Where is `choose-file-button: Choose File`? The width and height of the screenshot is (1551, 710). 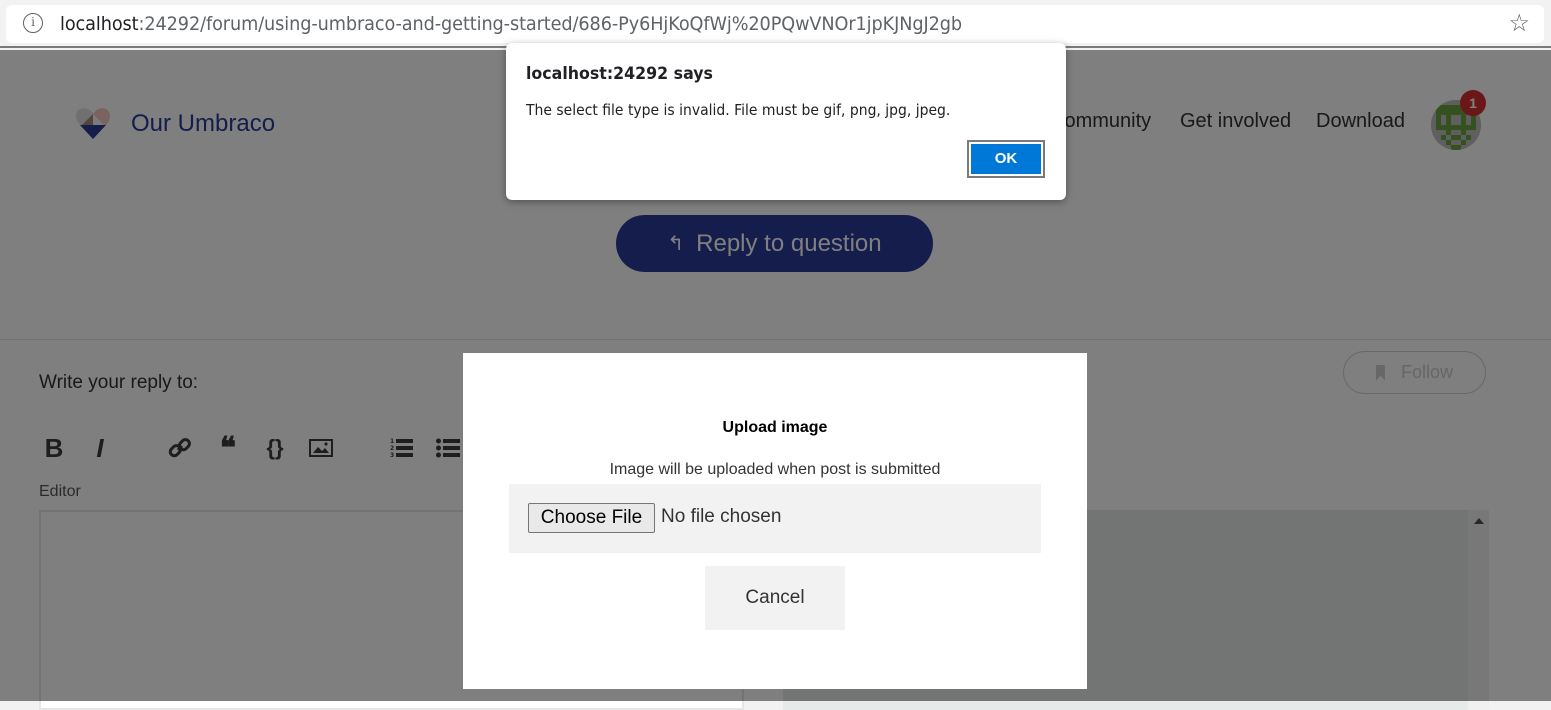
choose-file-button: Choose File is located at coordinates (591, 518).